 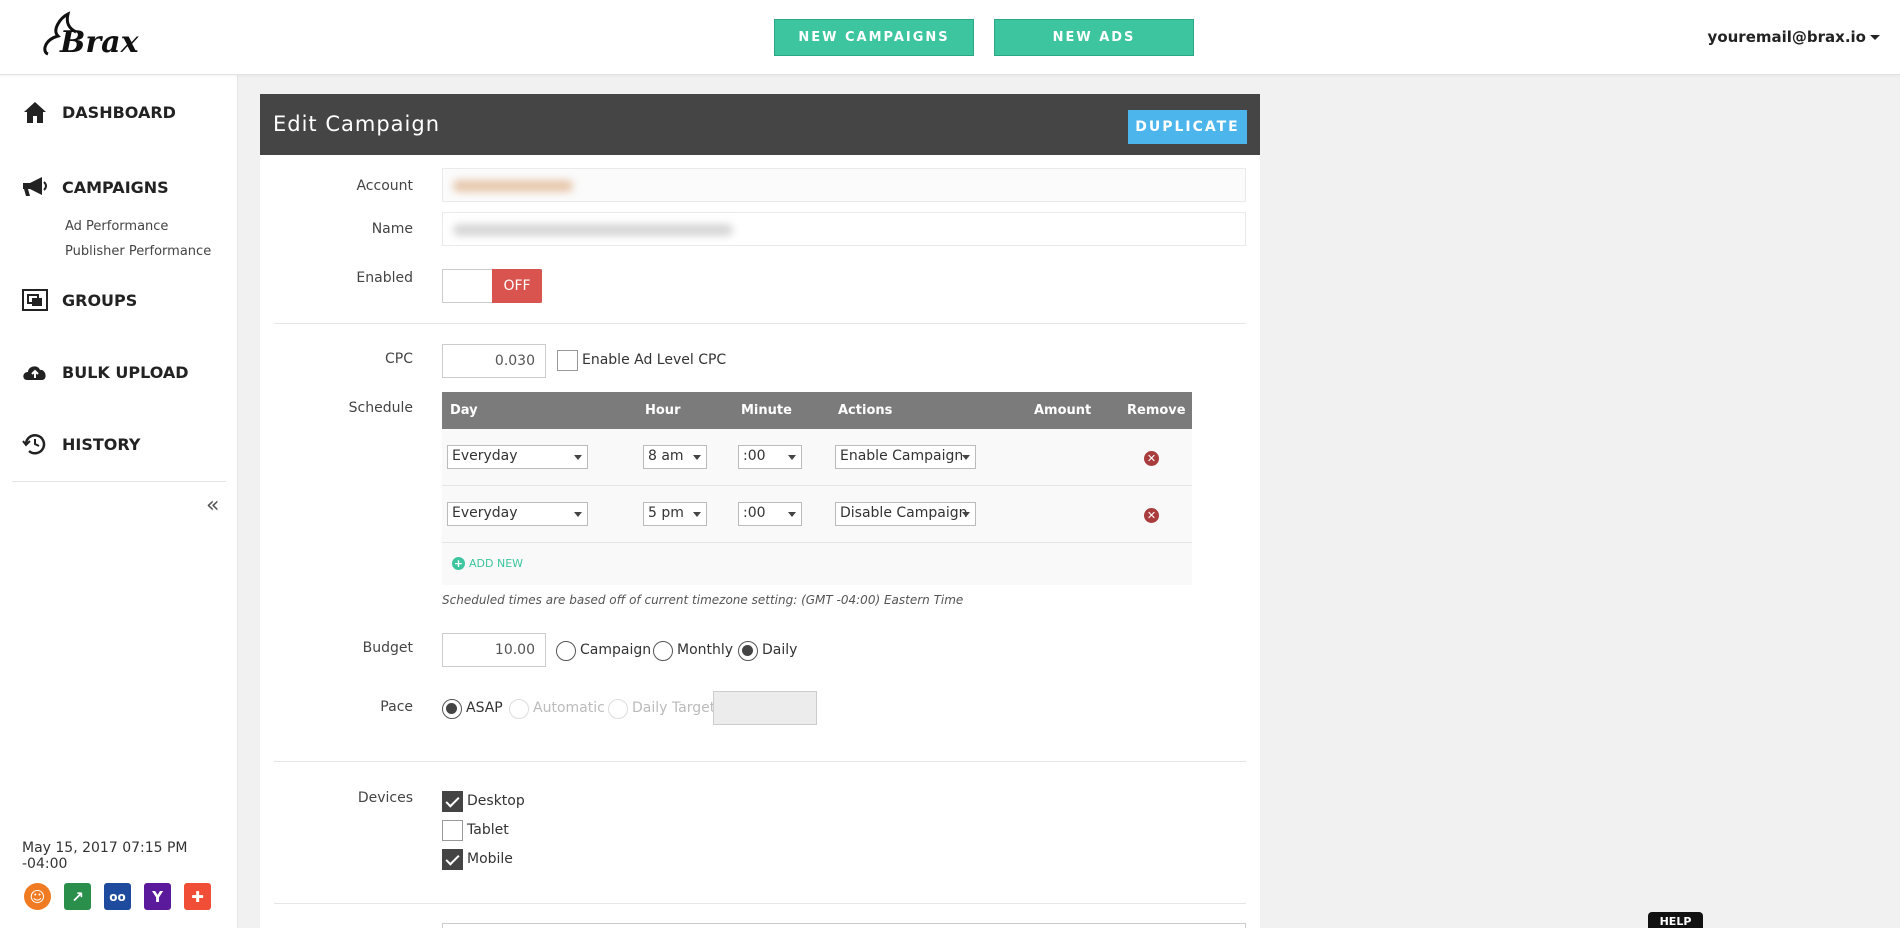 I want to click on enable-ad-level-cpc-label: Enable Ad Level CPC, so click(x=654, y=360).